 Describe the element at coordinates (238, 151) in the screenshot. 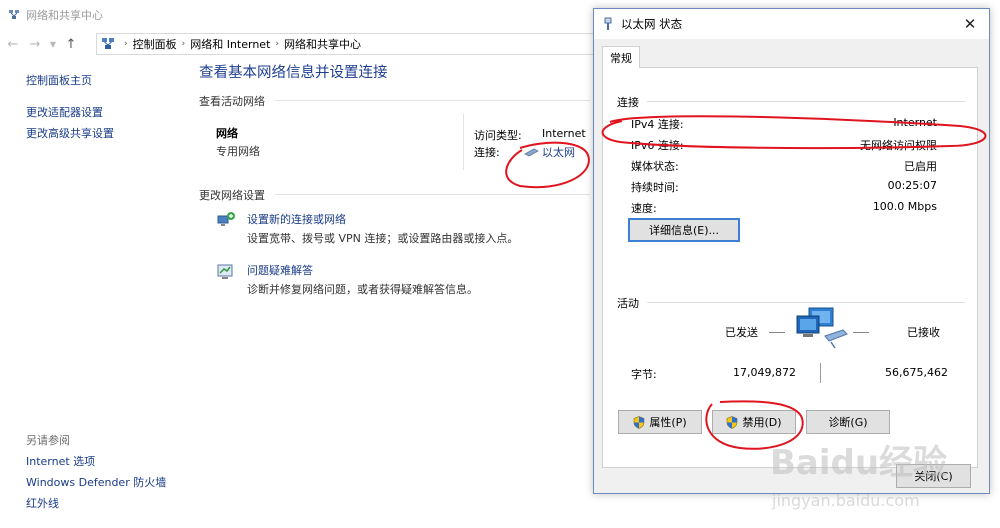

I see `network-type: 专用网络` at that location.